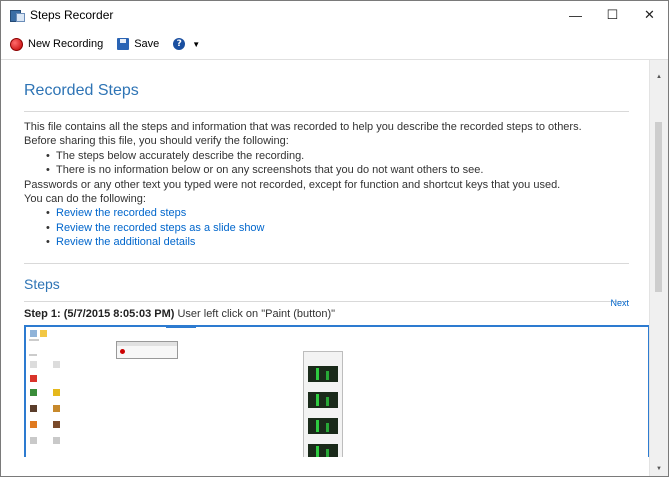  What do you see at coordinates (85, 199) in the screenshot?
I see `can-do-intro: You can do the following:` at bounding box center [85, 199].